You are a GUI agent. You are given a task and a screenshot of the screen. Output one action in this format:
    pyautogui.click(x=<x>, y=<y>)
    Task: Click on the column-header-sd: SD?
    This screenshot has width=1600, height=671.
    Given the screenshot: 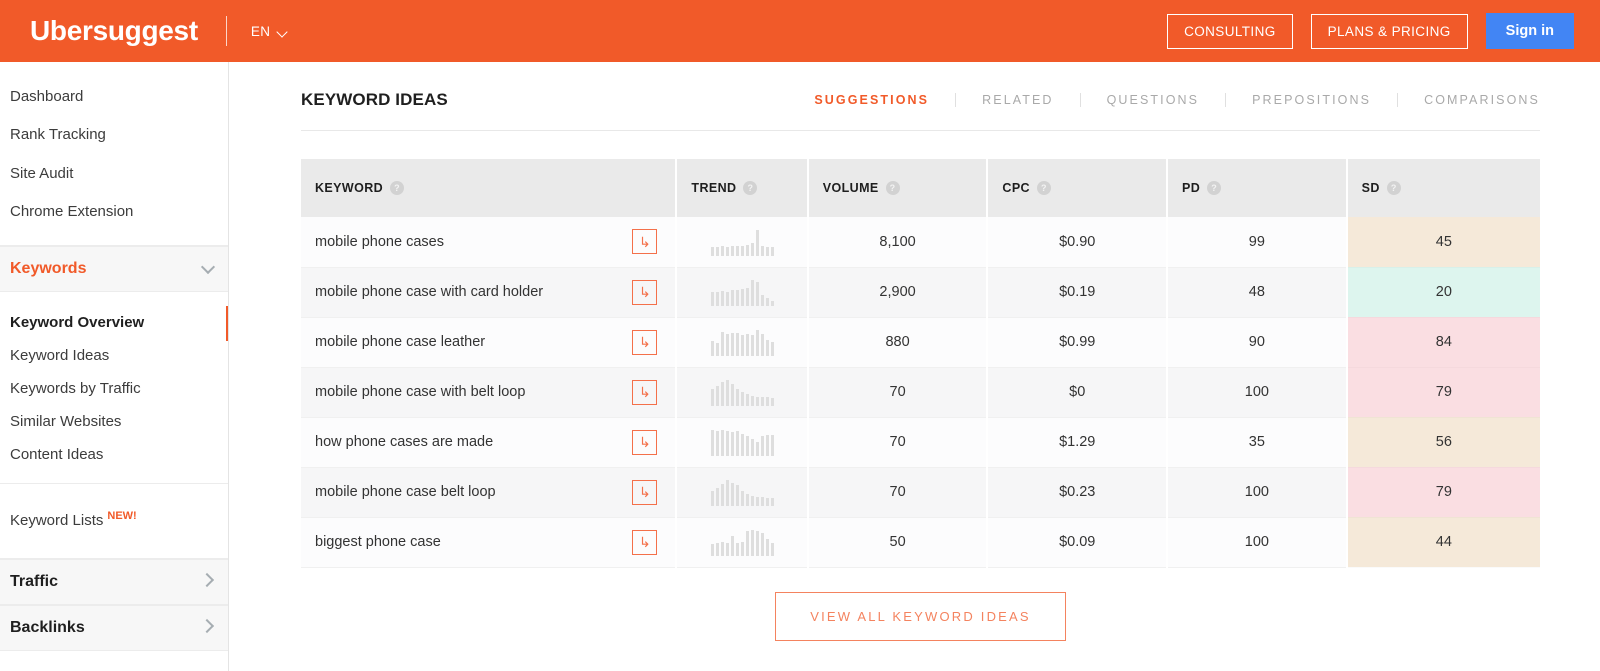 What is the action you would take?
    pyautogui.click(x=1443, y=188)
    